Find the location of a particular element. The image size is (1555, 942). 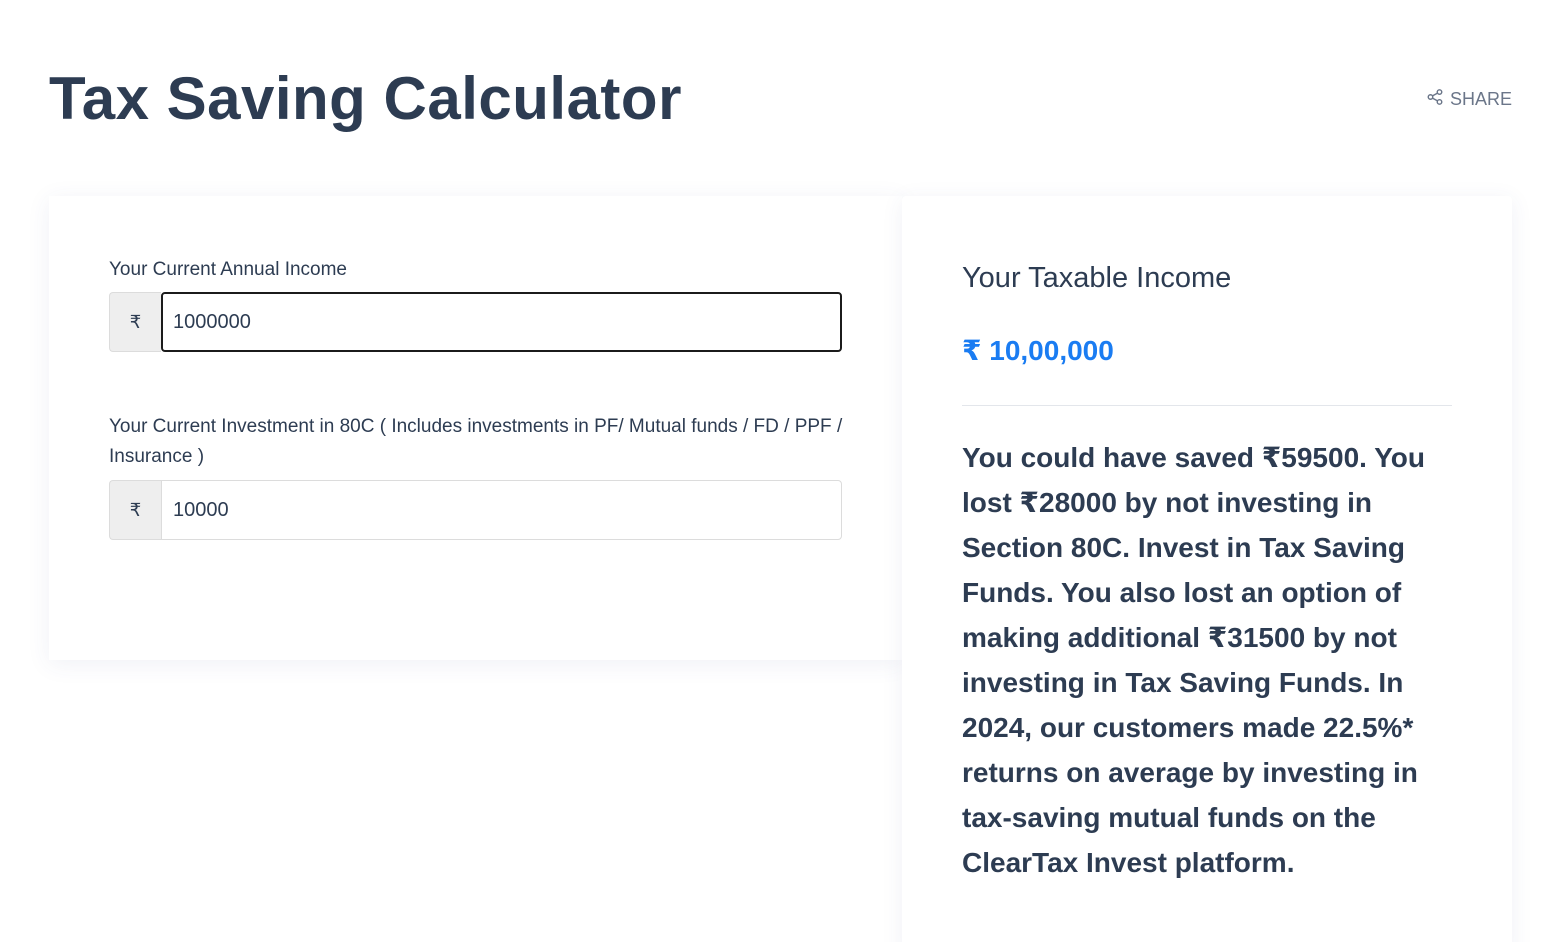

investment-input-group: ₹ is located at coordinates (475, 510).